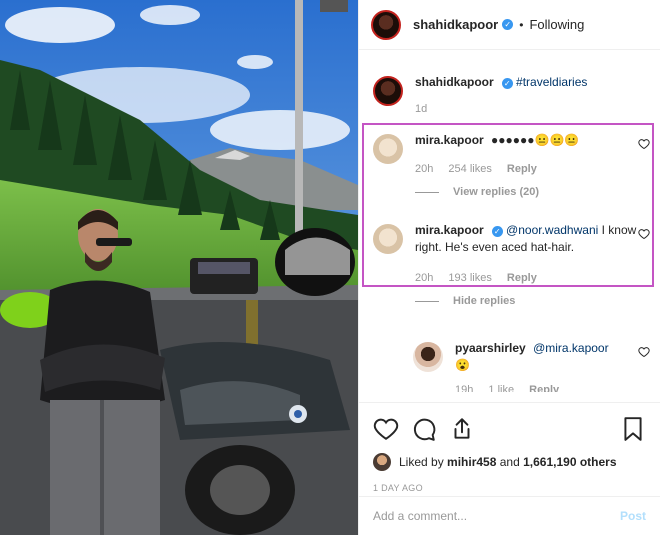 The height and width of the screenshot is (535, 660). What do you see at coordinates (462, 365) in the screenshot?
I see `comment-text: 😮` at bounding box center [462, 365].